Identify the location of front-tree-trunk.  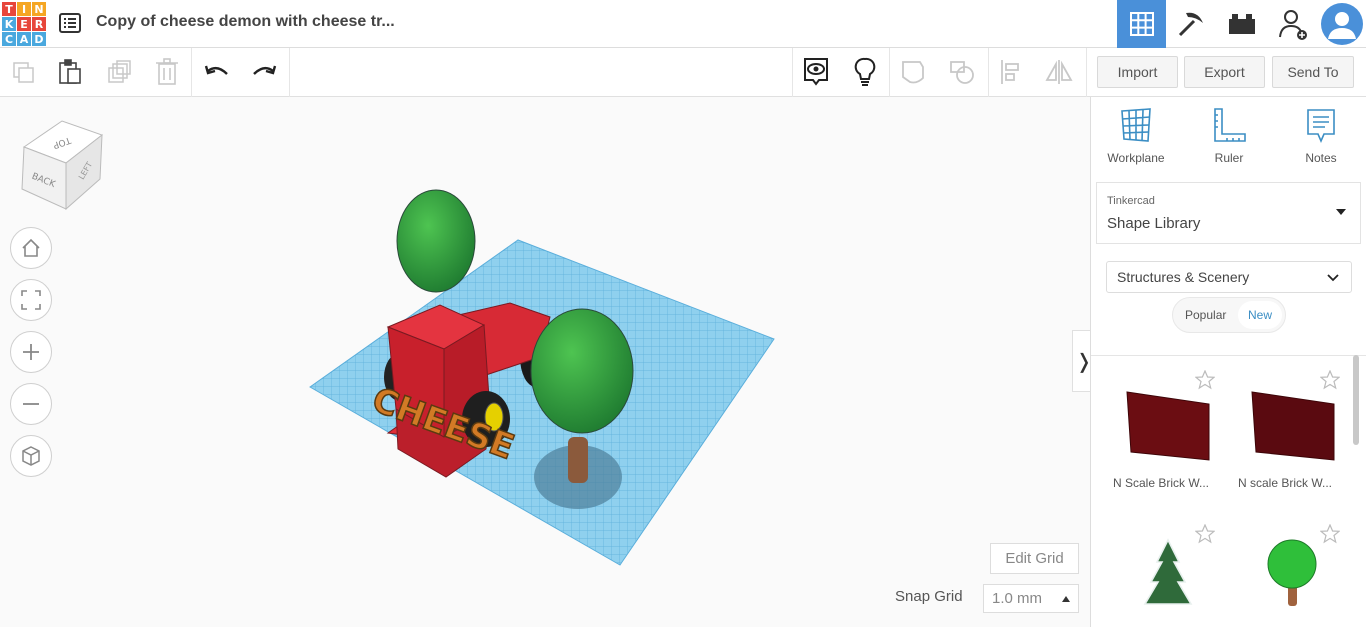
(578, 460).